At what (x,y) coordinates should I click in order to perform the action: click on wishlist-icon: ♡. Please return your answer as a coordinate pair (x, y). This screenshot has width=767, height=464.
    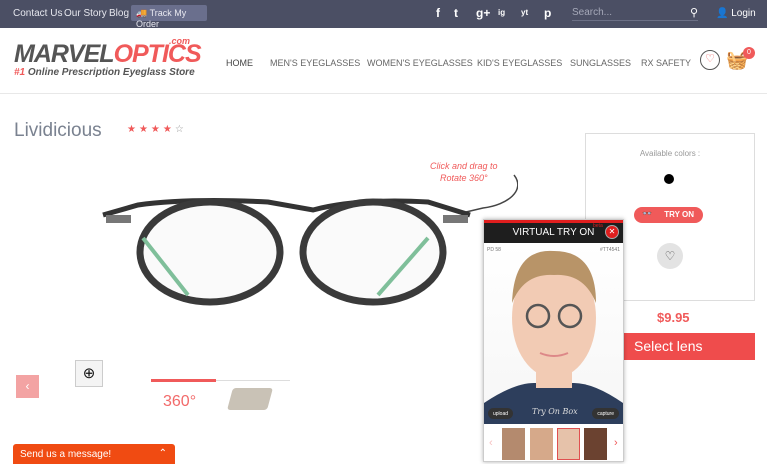
    Looking at the image, I should click on (710, 60).